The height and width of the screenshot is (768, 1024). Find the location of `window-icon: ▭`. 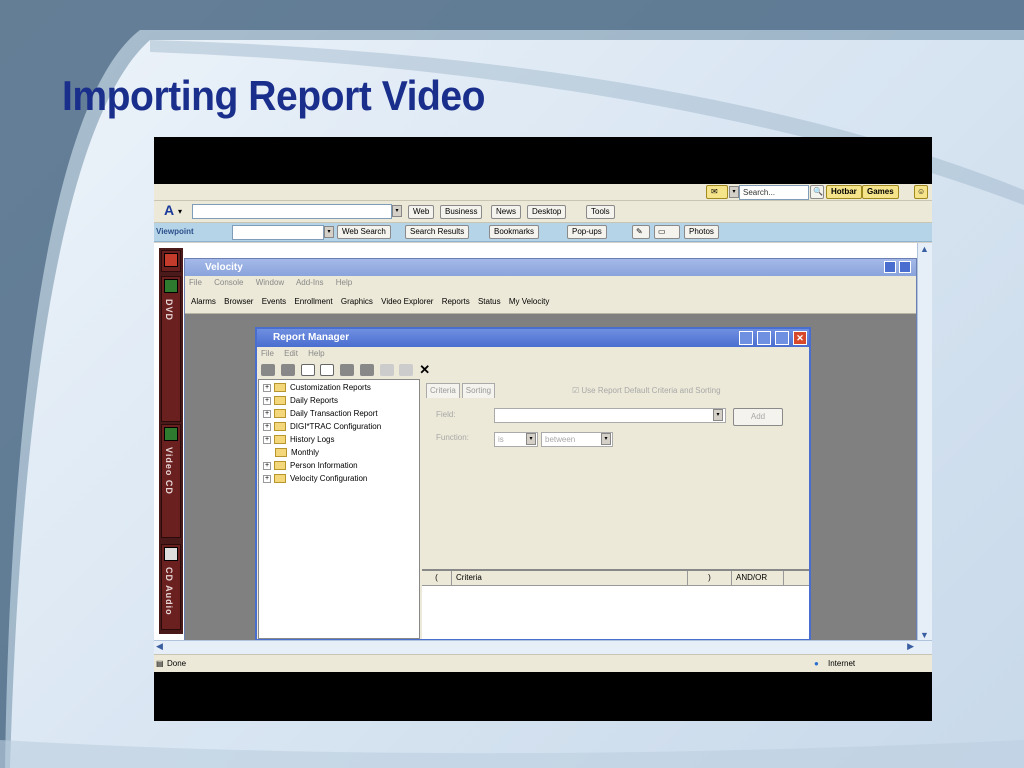

window-icon: ▭ is located at coordinates (667, 232).